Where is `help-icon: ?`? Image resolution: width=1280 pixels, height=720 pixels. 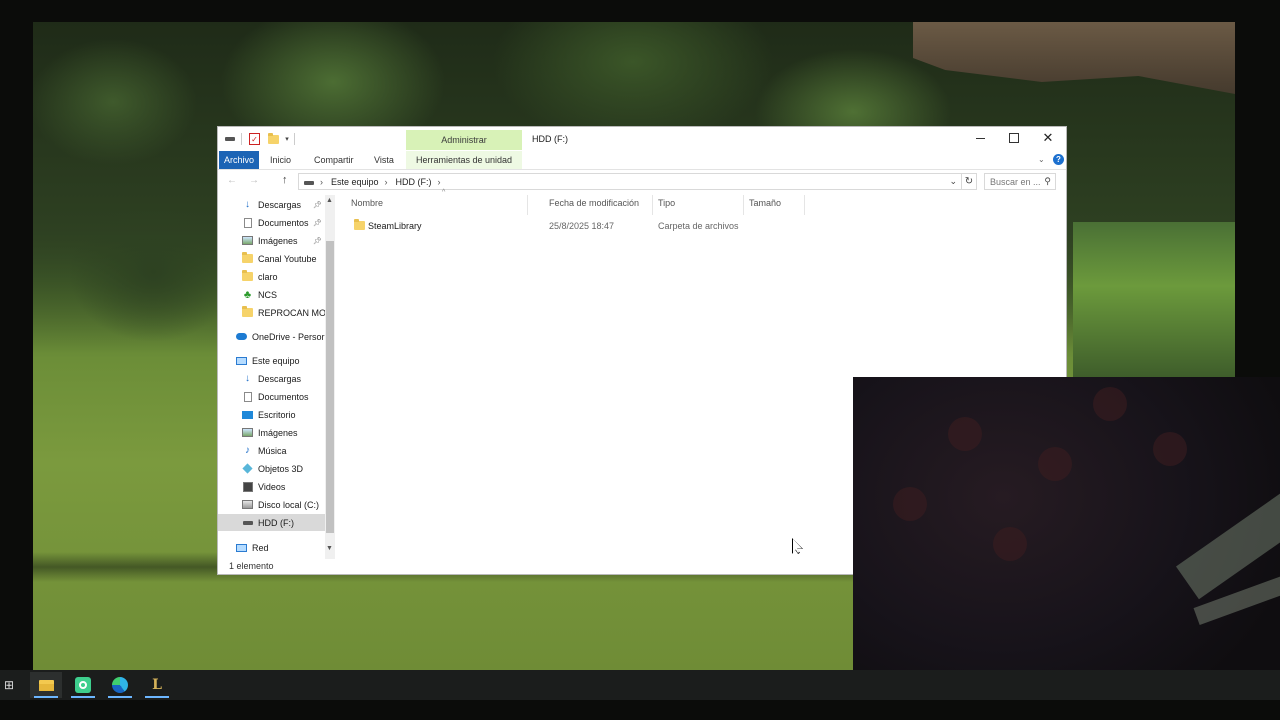 help-icon: ? is located at coordinates (1058, 159).